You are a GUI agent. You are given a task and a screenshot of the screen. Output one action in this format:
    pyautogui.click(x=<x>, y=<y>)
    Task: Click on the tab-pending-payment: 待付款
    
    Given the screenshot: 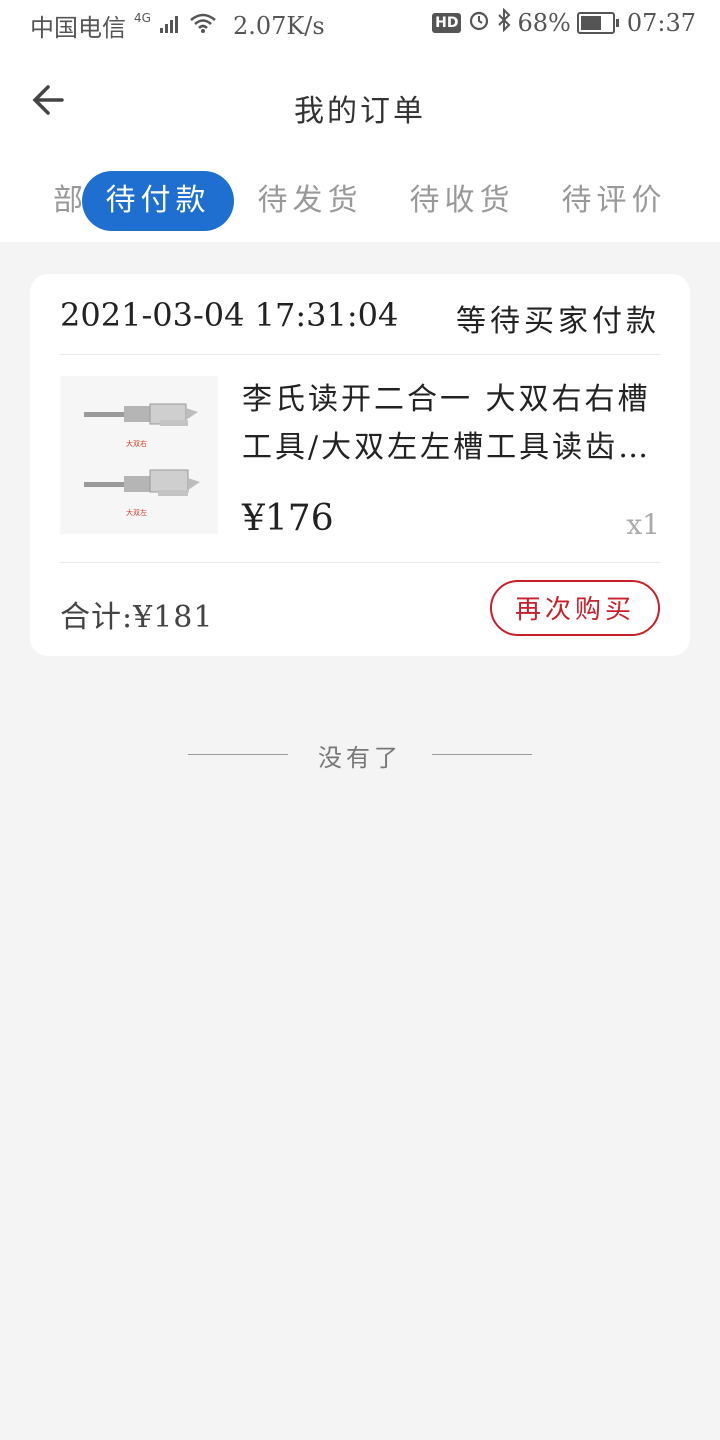 What is the action you would take?
    pyautogui.click(x=158, y=201)
    